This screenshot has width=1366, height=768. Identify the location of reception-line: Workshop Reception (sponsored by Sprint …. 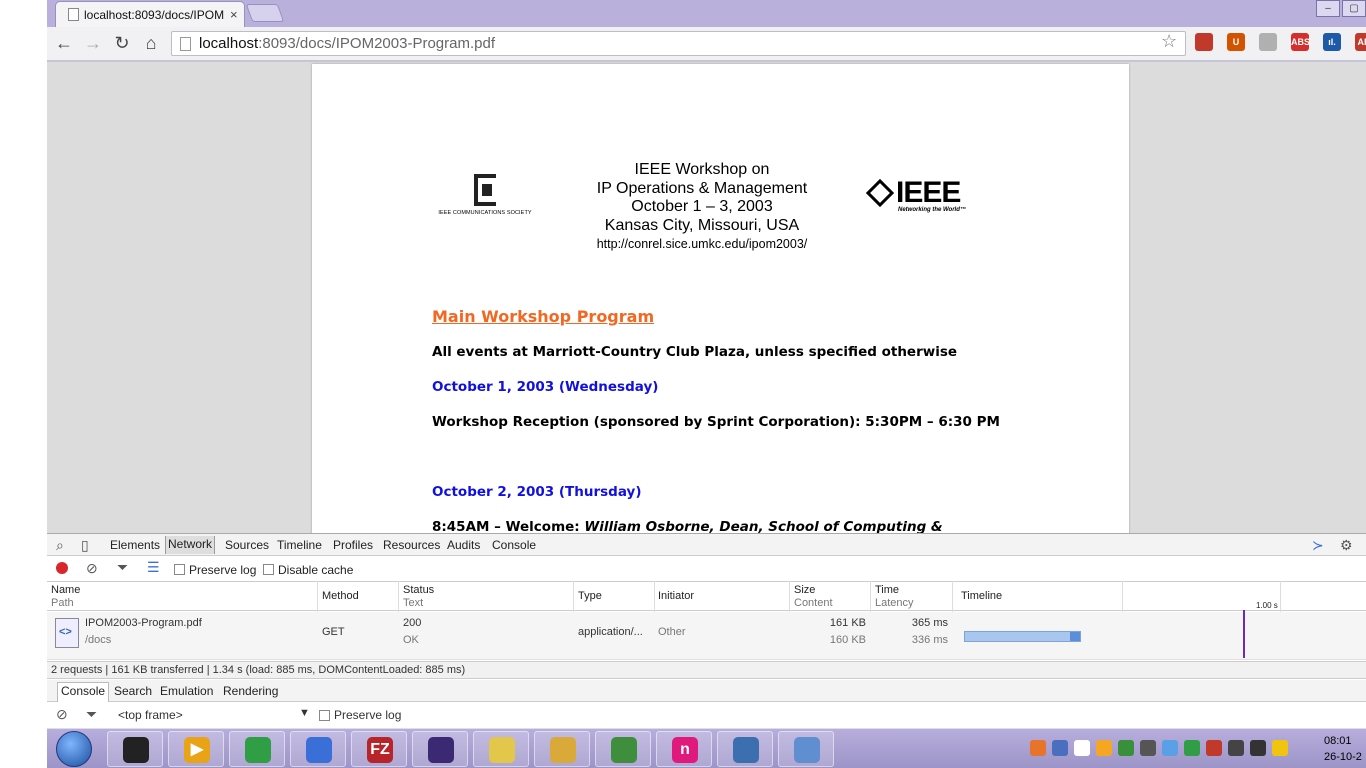
(716, 422).